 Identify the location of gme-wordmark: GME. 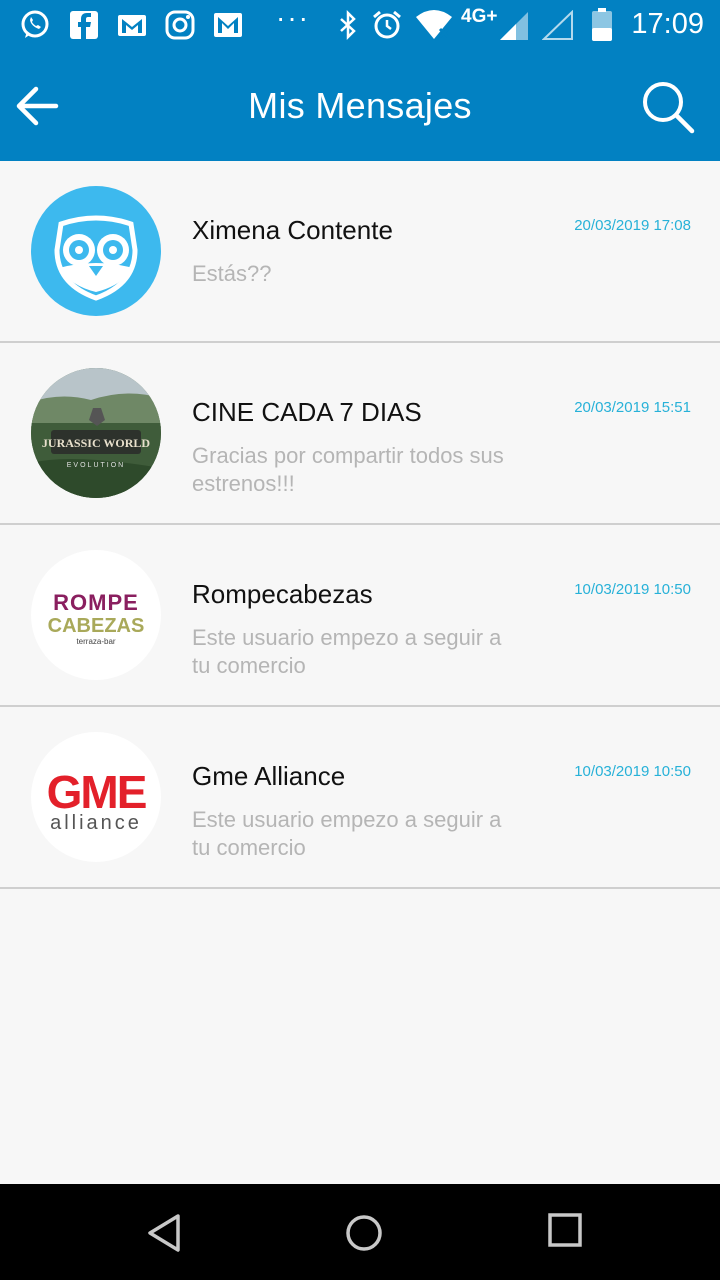
(96, 792).